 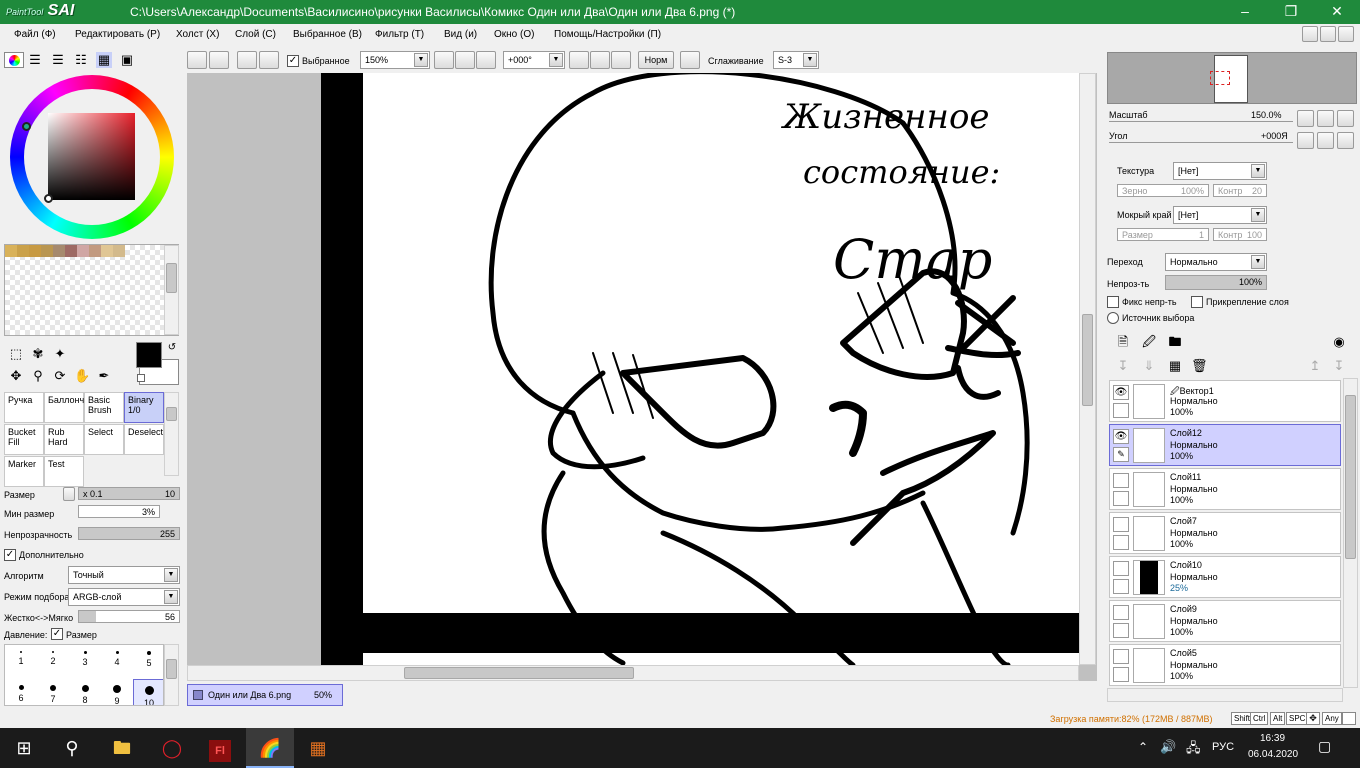 I want to click on rect-select-icon: ⬚, so click(x=16, y=354).